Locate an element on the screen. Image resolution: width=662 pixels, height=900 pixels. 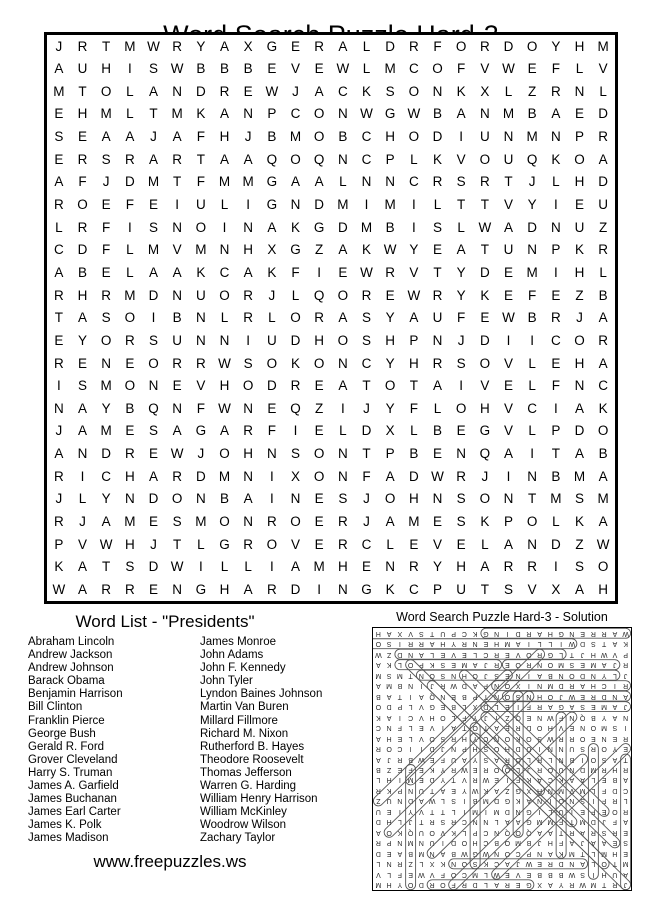
grid-cell: O is located at coordinates (130, 318).